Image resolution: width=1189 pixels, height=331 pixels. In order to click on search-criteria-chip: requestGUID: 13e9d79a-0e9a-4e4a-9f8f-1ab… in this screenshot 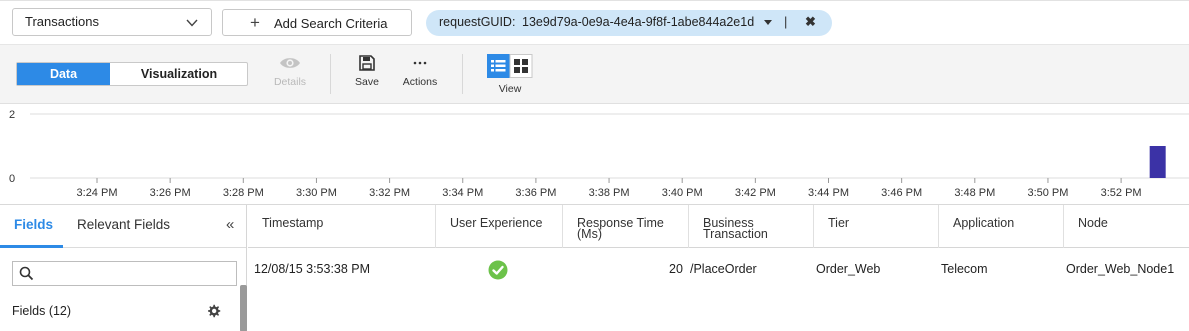, I will do `click(629, 23)`.